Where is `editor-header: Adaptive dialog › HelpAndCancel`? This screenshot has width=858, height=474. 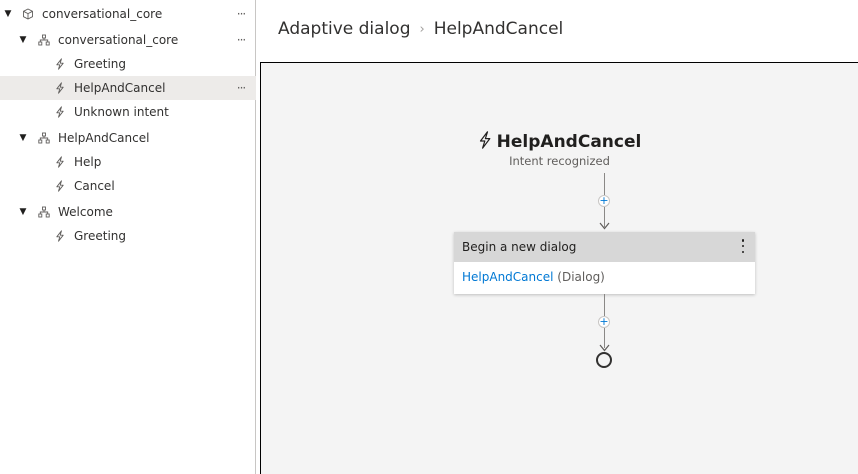 editor-header: Adaptive dialog › HelpAndCancel is located at coordinates (557, 31).